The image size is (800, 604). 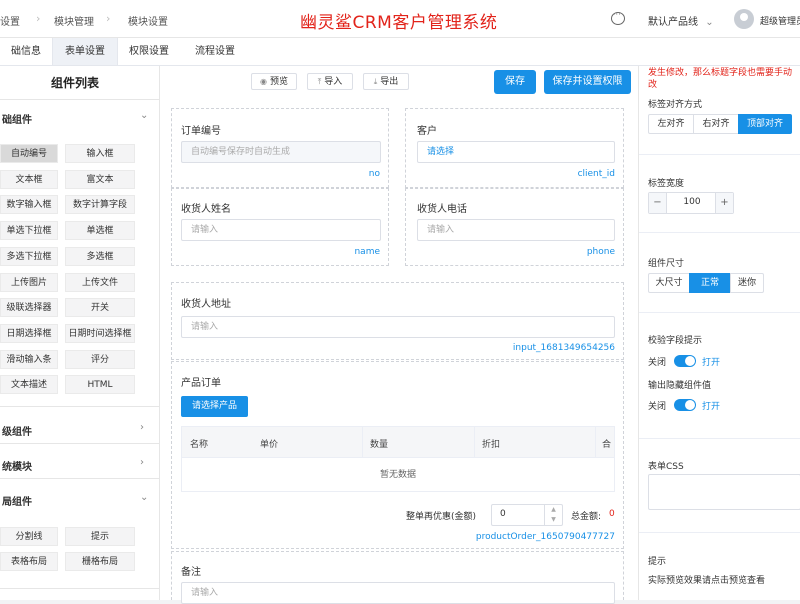 What do you see at coordinates (29, 256) in the screenshot?
I see `component-basic-item: 多选下拉框` at bounding box center [29, 256].